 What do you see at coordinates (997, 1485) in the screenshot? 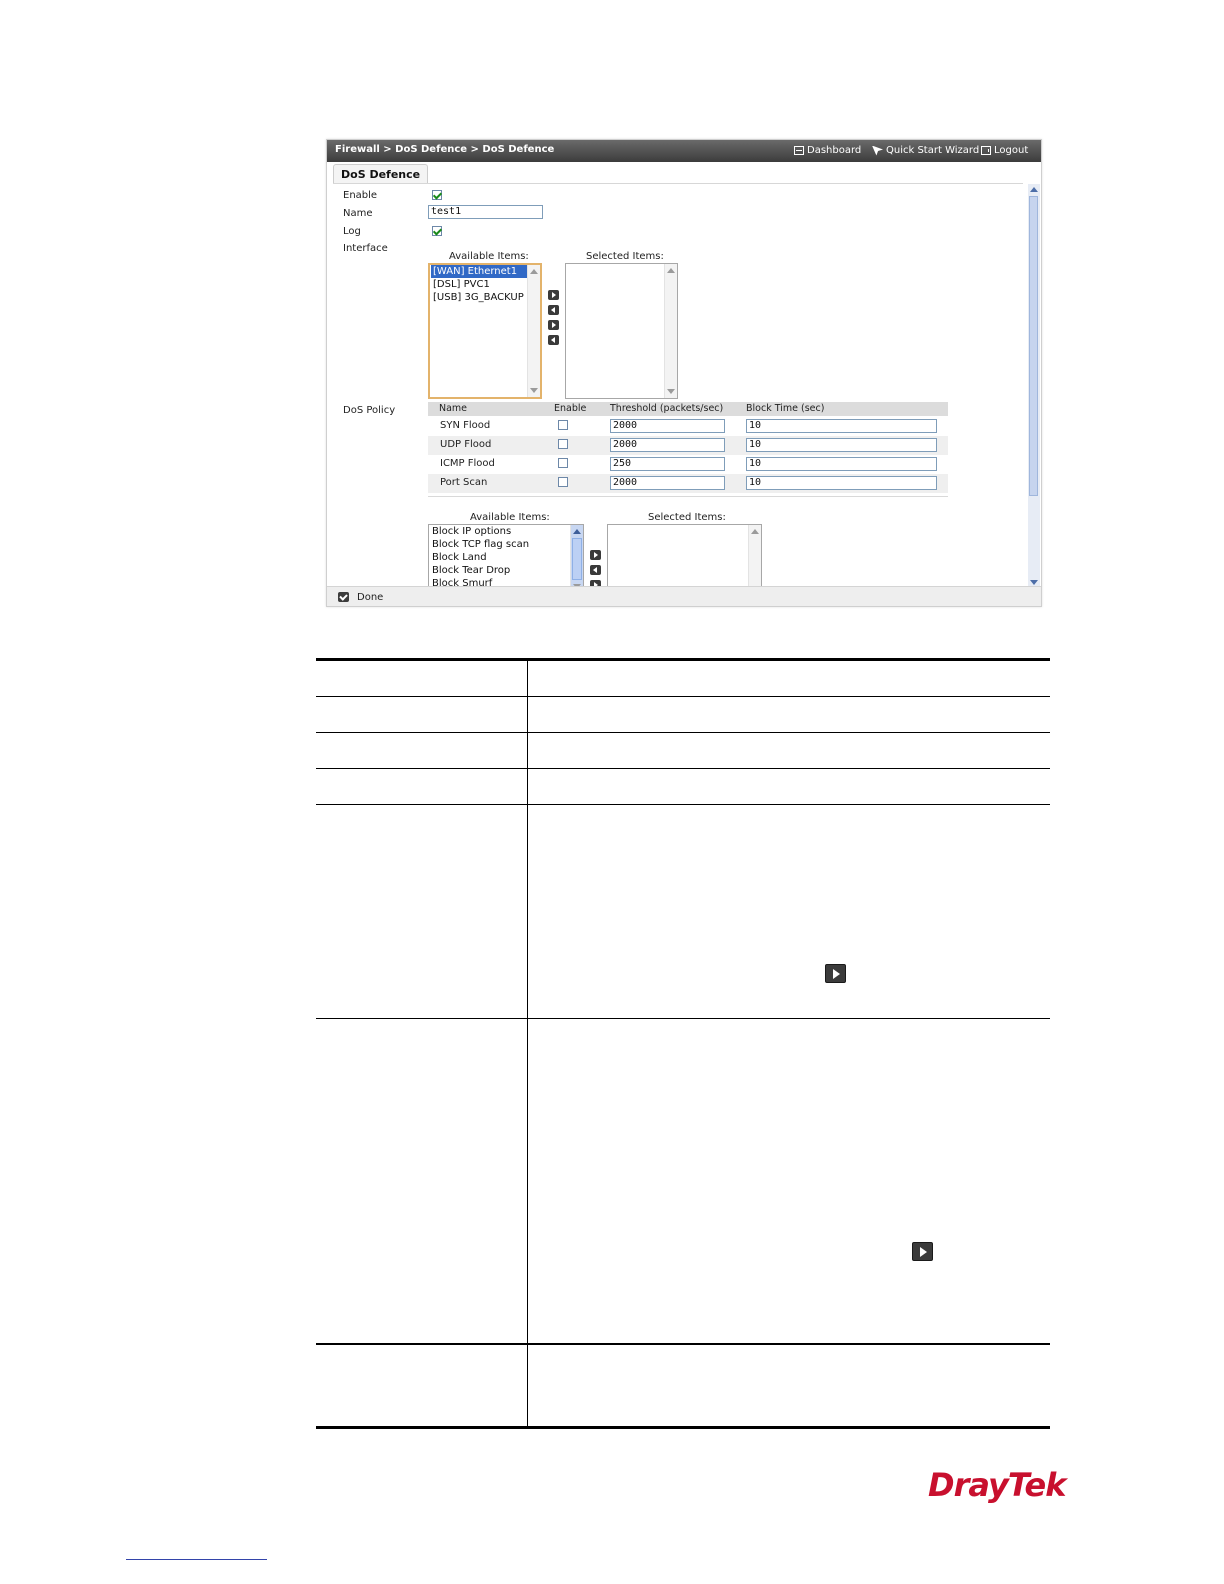
I see `draytek-logo: DrayTek` at bounding box center [997, 1485].